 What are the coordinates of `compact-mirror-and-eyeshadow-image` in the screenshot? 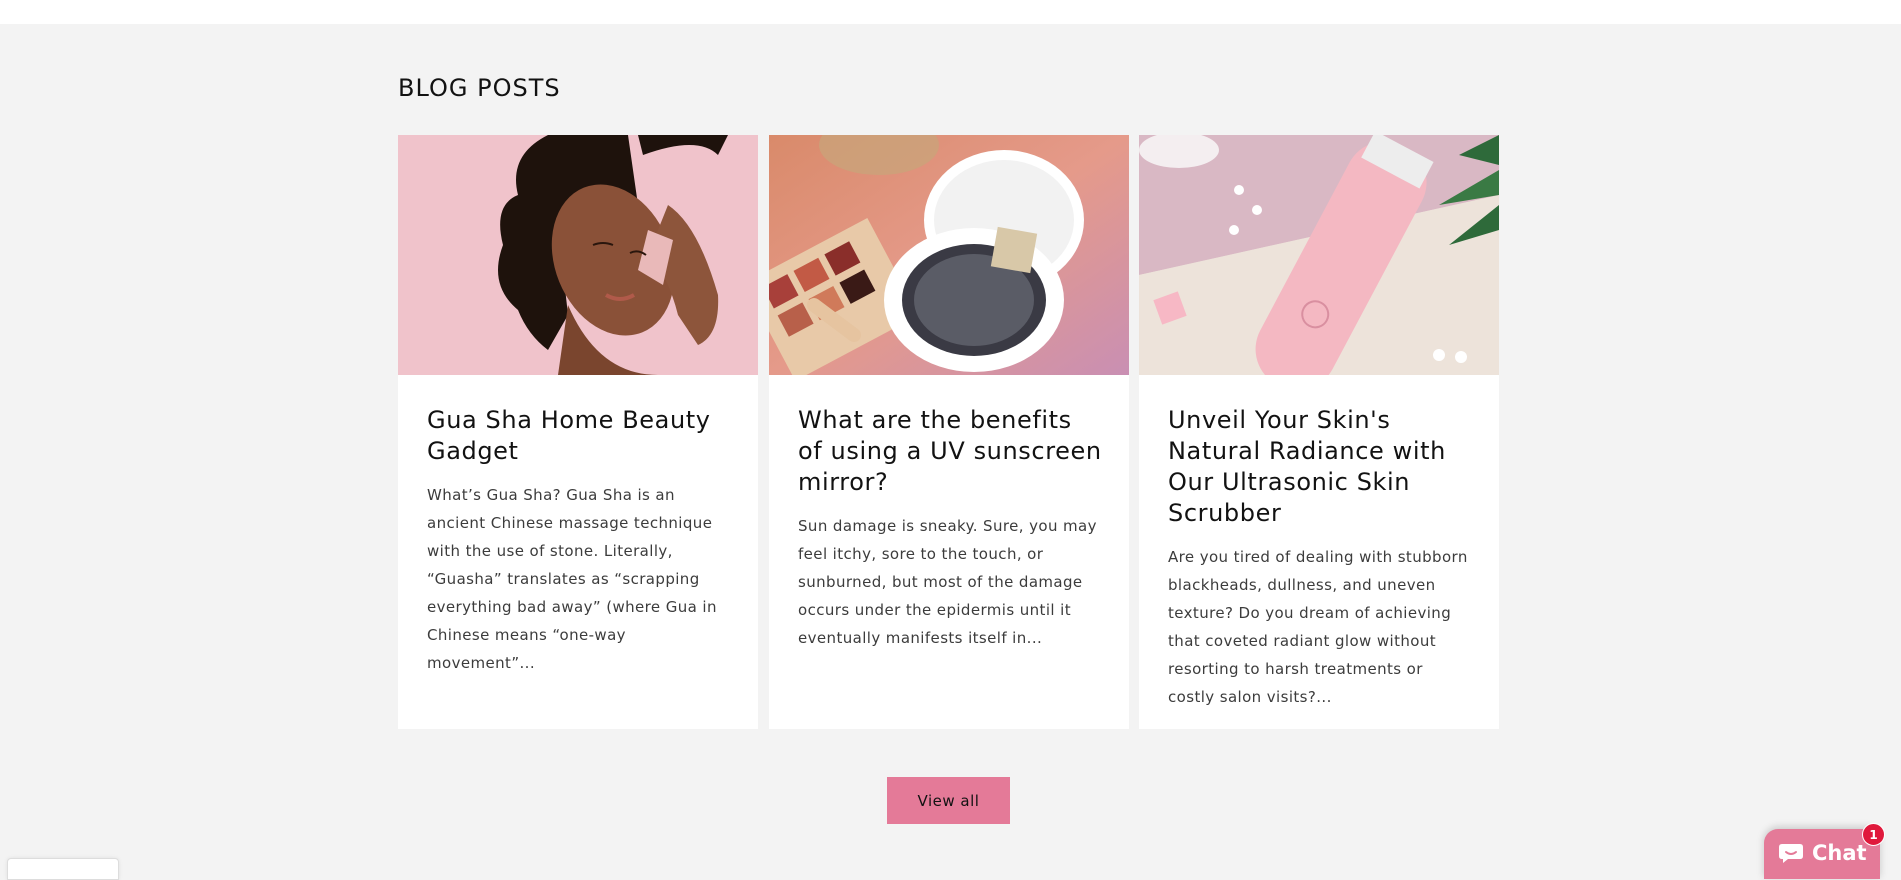 It's located at (949, 255).